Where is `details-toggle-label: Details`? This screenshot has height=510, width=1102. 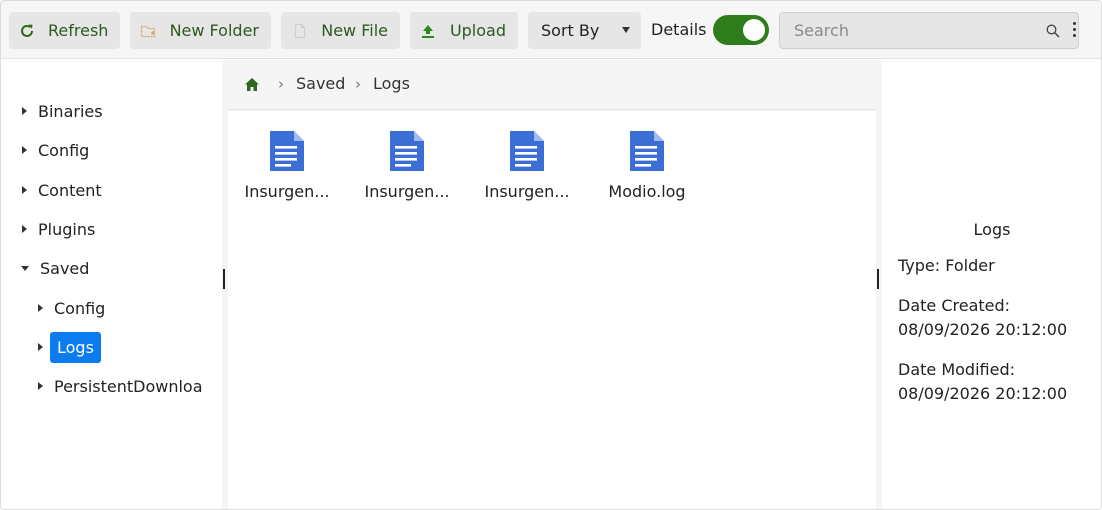
details-toggle-label: Details is located at coordinates (679, 29).